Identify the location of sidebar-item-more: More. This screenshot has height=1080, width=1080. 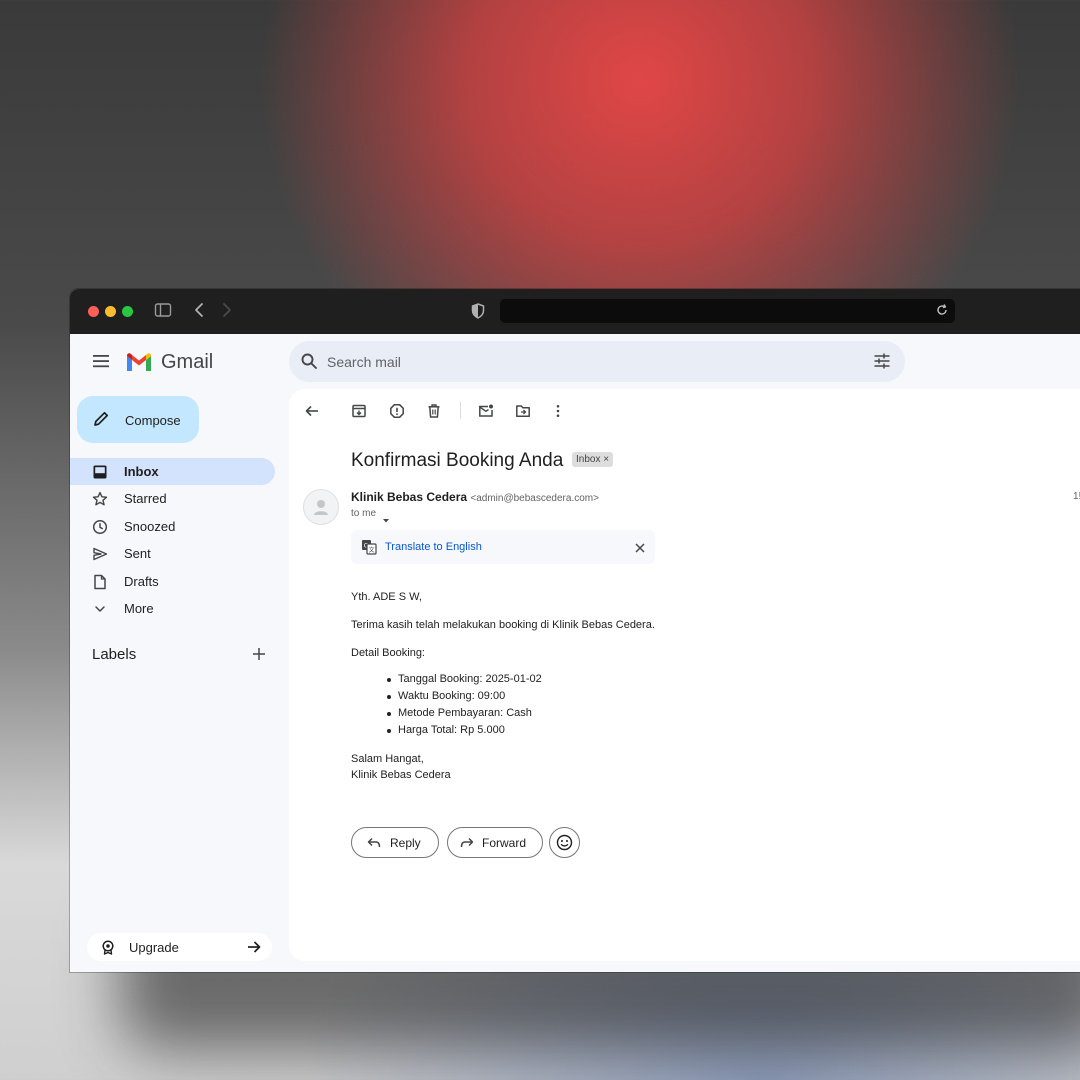
(172, 608).